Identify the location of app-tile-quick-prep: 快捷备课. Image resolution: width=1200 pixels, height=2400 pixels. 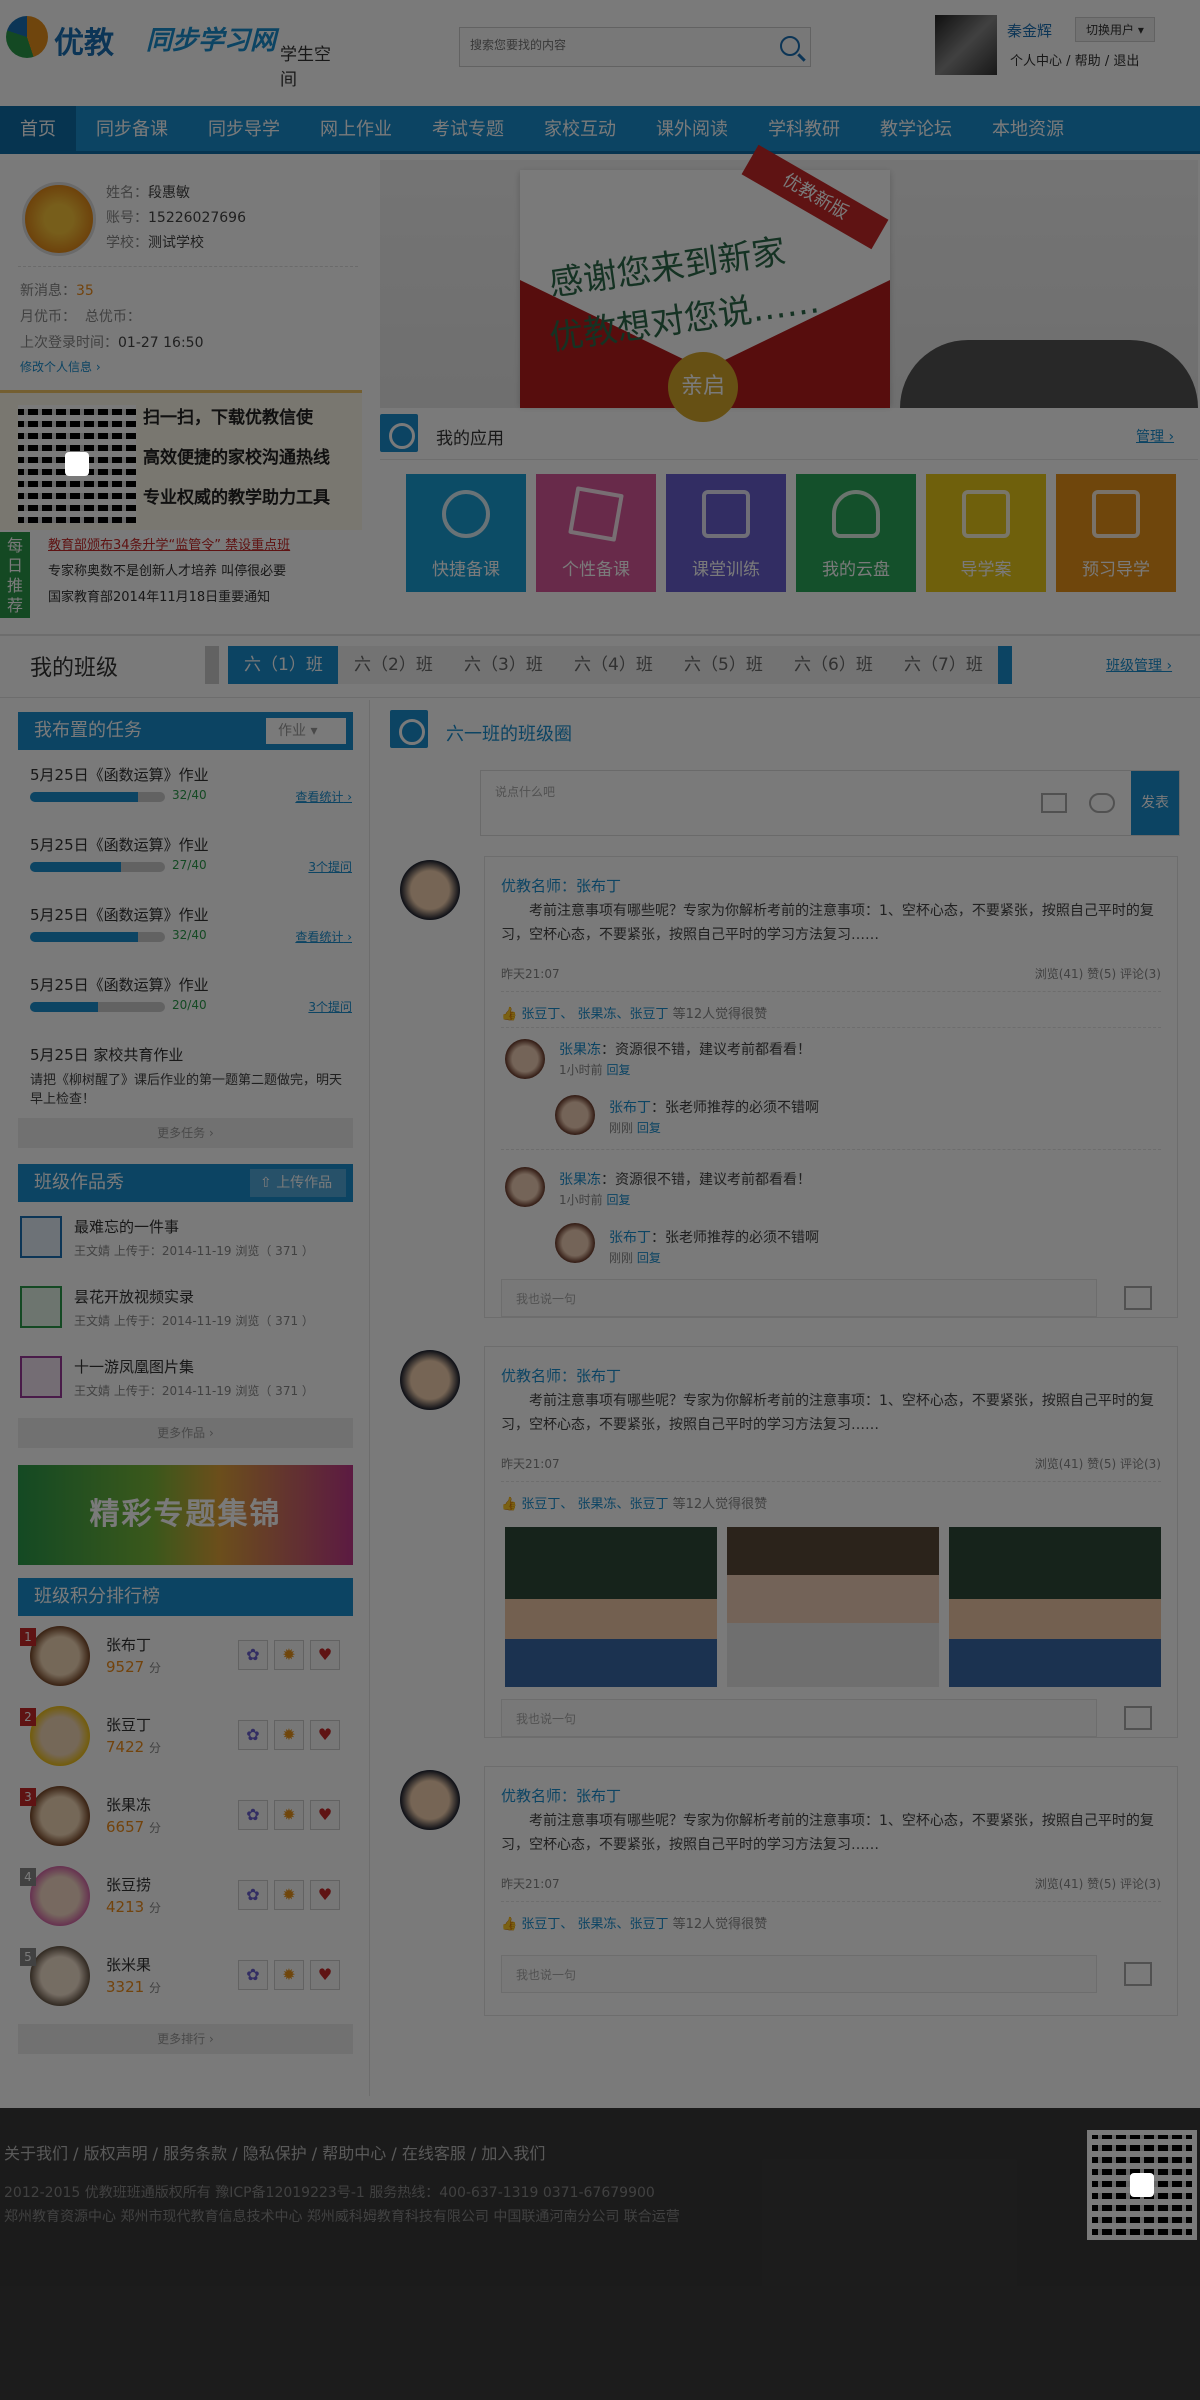
(466, 533).